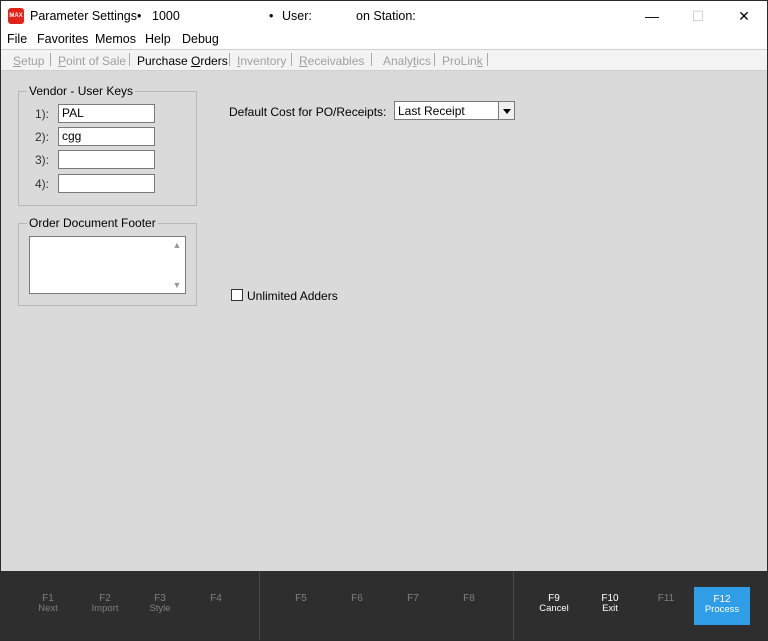 Image resolution: width=768 pixels, height=641 pixels. What do you see at coordinates (62, 61) in the screenshot?
I see `tab-hotkey: P` at bounding box center [62, 61].